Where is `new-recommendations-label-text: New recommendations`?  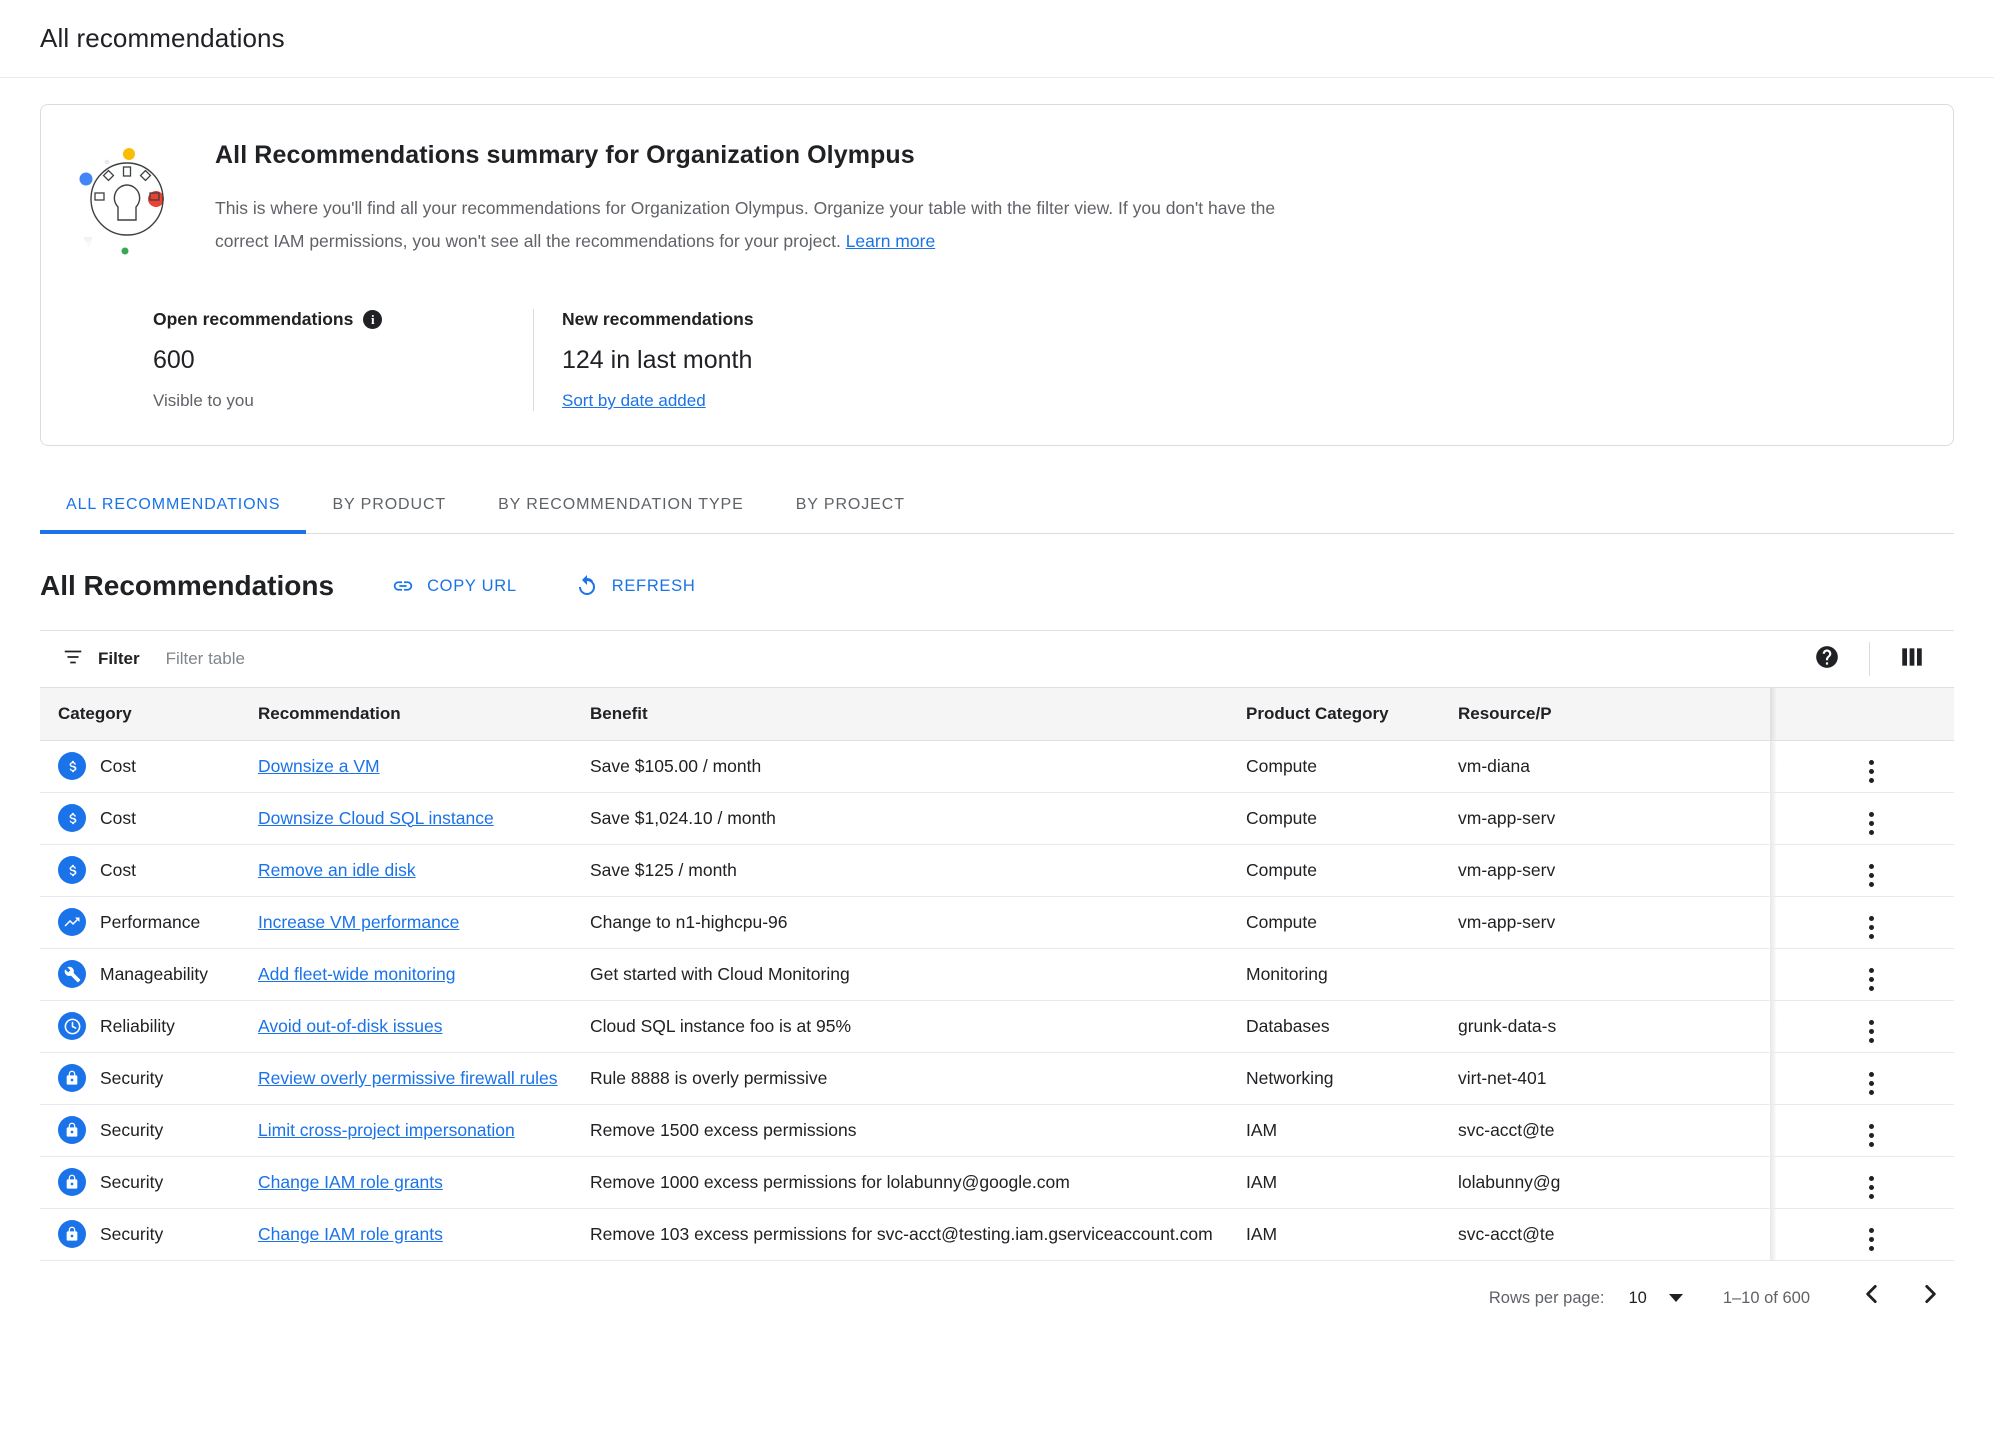 new-recommendations-label-text: New recommendations is located at coordinates (658, 319).